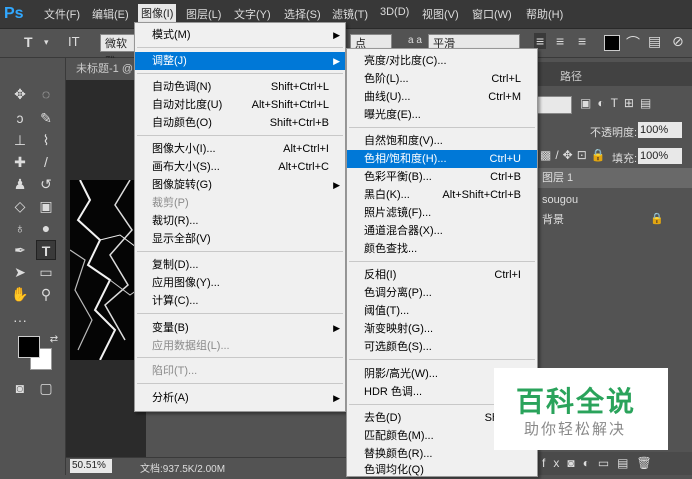 Image resolution: width=692 pixels, height=479 pixels. Describe the element at coordinates (46, 388) in the screenshot. I see `screen-mode-icon: ▢` at that location.